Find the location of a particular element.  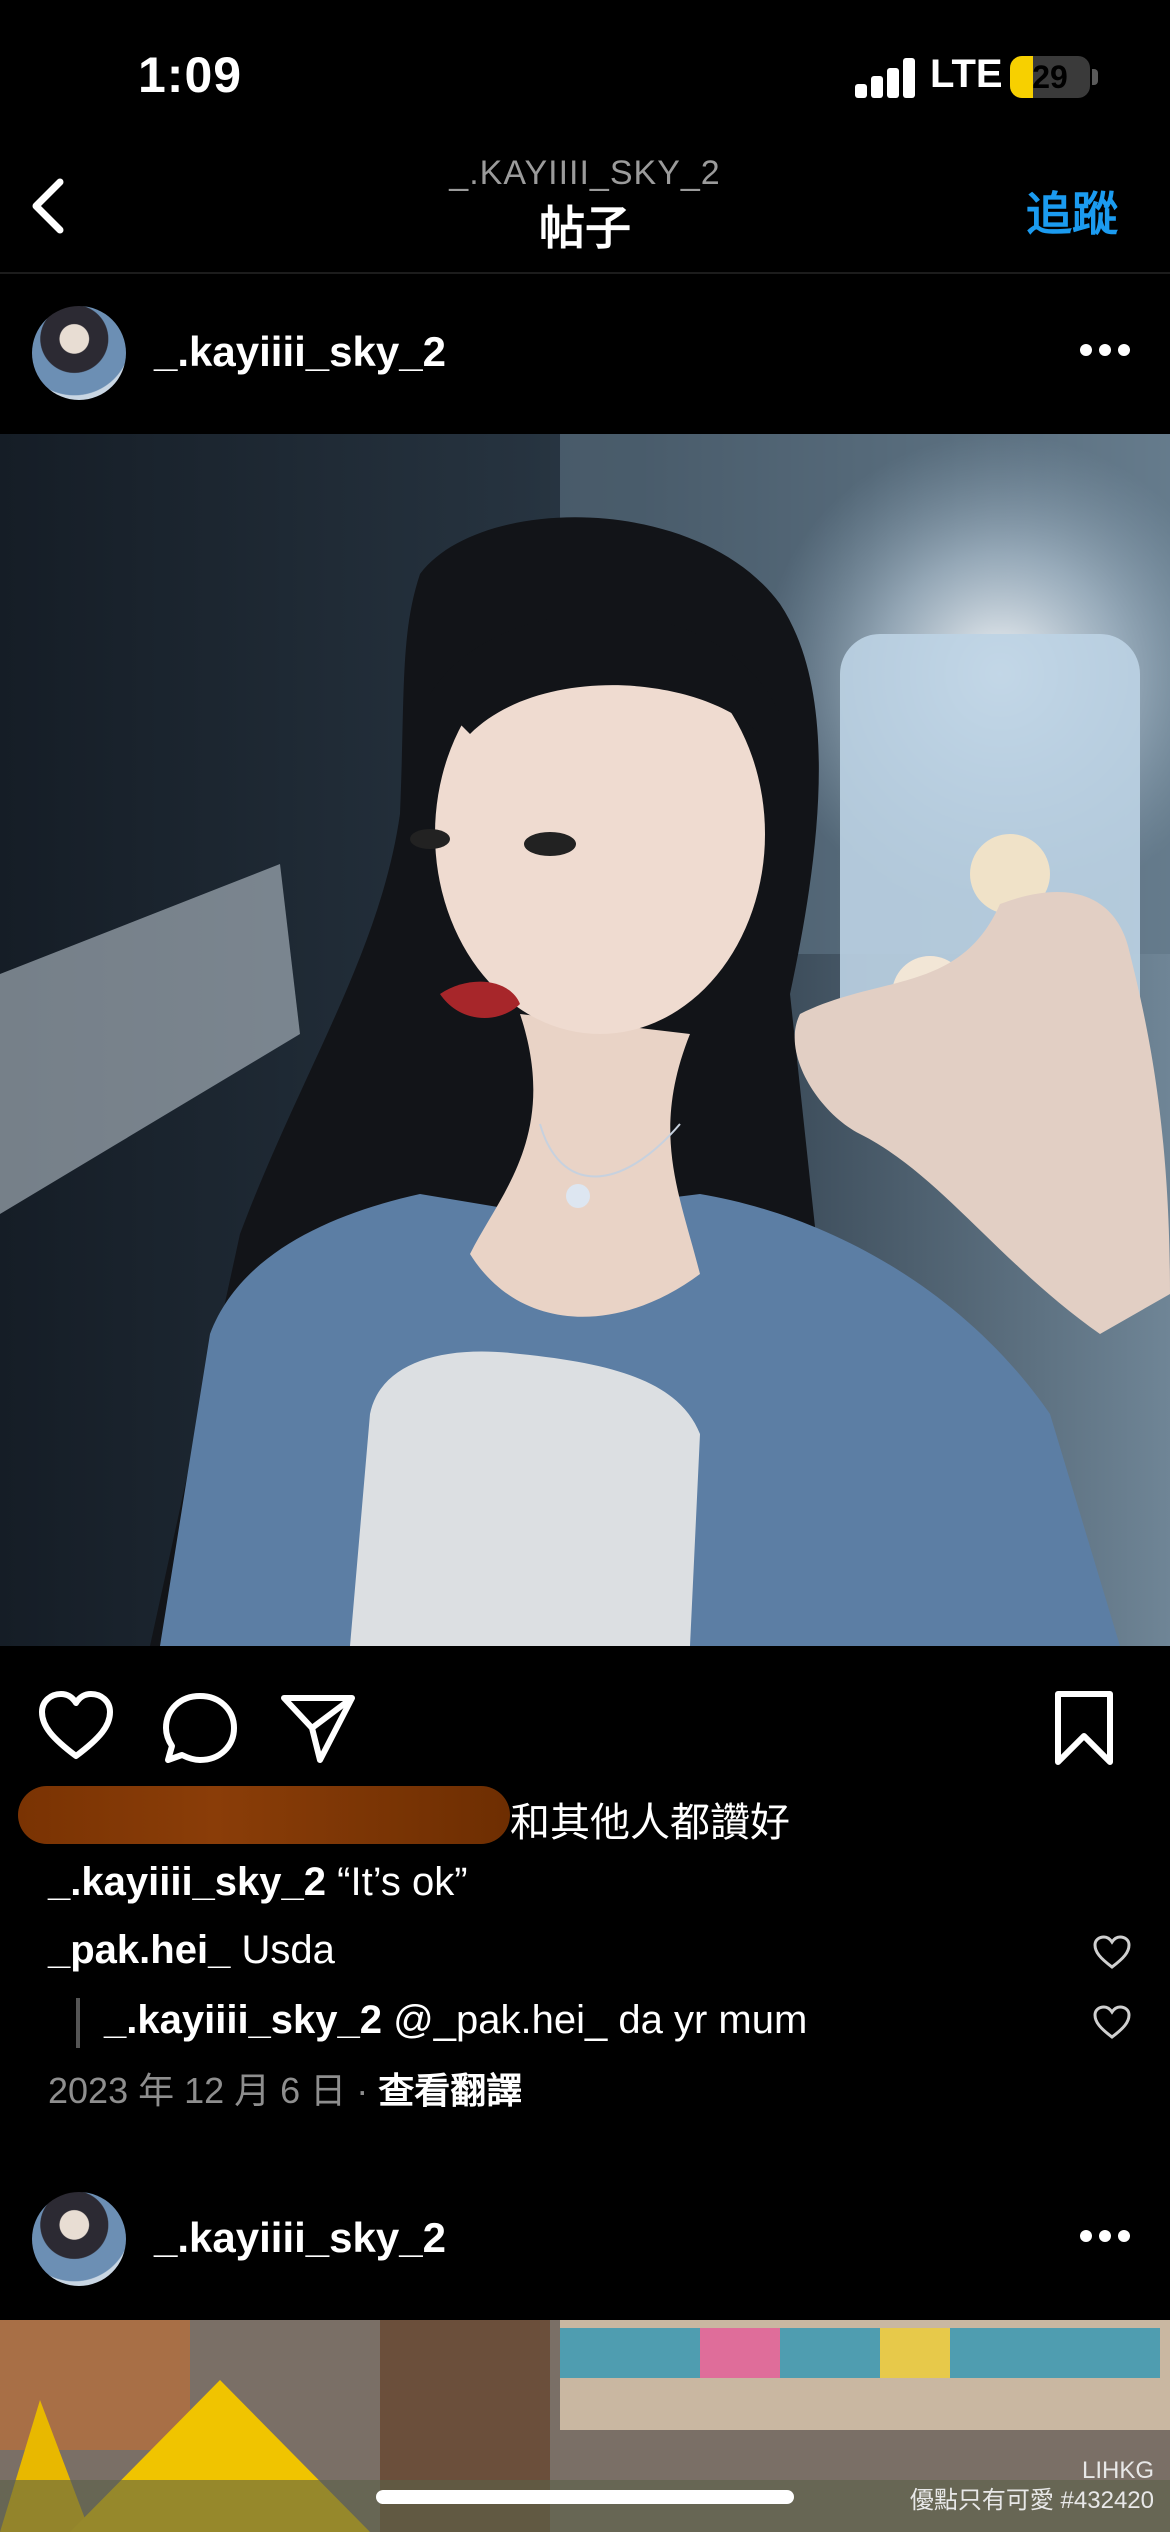

battery-percent: 29 is located at coordinates (1050, 77).